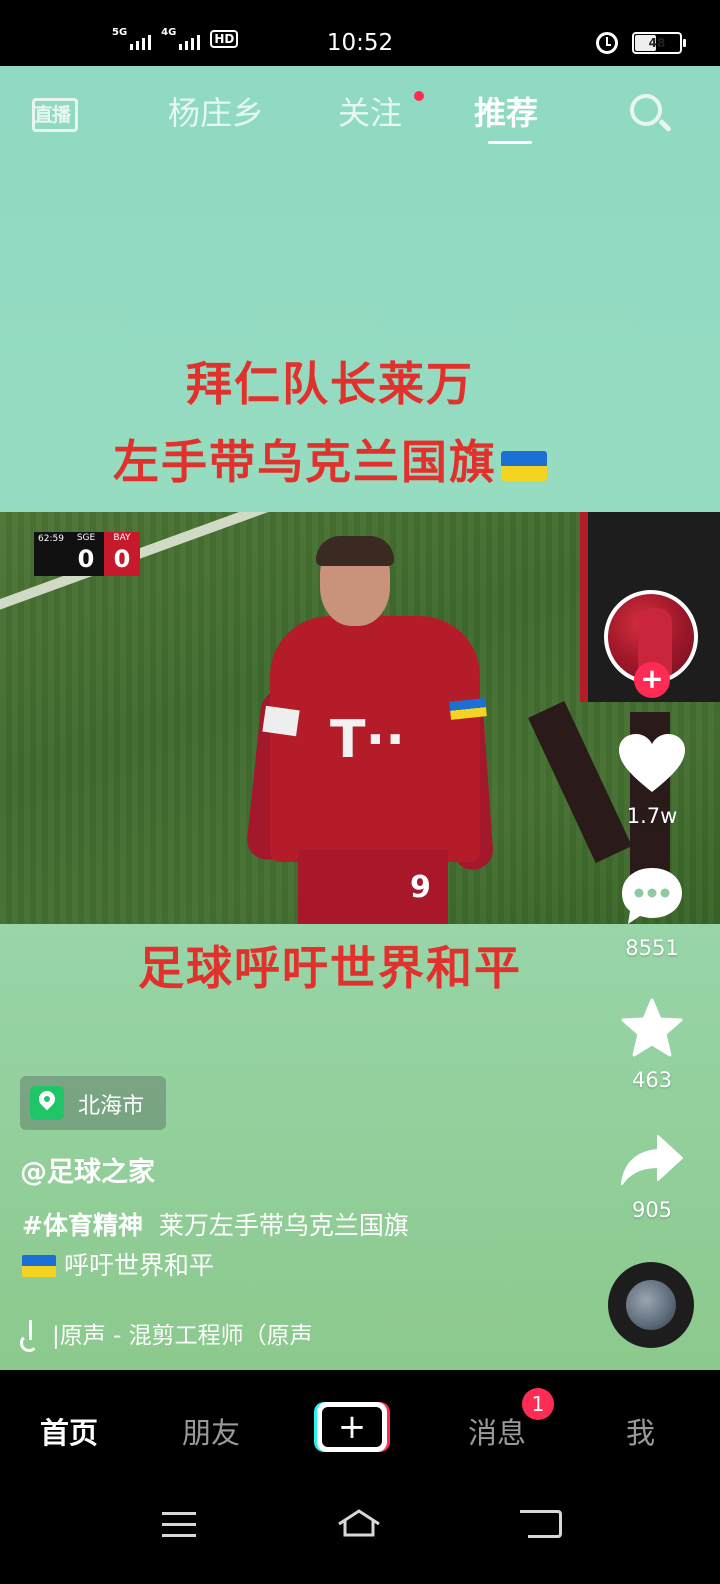 This screenshot has width=720, height=1584. I want to click on opponent-player, so click(624, 718).